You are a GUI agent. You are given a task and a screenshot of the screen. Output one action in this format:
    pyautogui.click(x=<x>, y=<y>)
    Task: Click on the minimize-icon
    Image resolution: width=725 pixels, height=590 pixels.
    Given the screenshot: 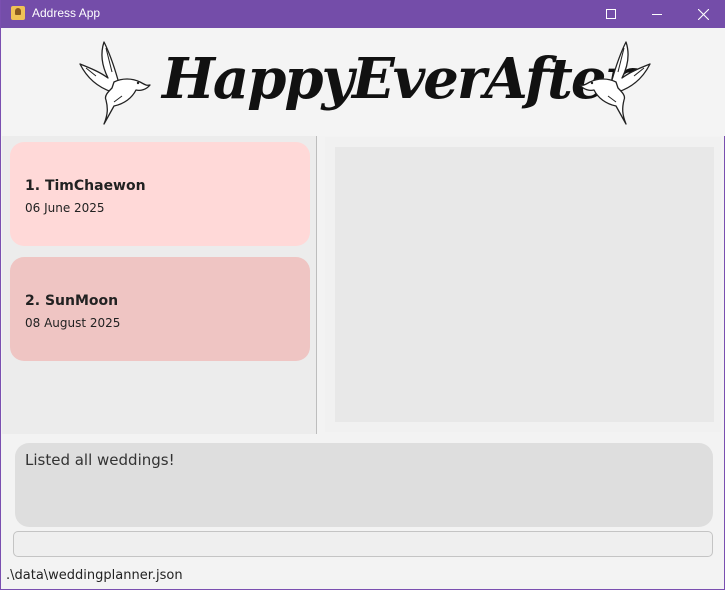 What is the action you would take?
    pyautogui.click(x=657, y=14)
    